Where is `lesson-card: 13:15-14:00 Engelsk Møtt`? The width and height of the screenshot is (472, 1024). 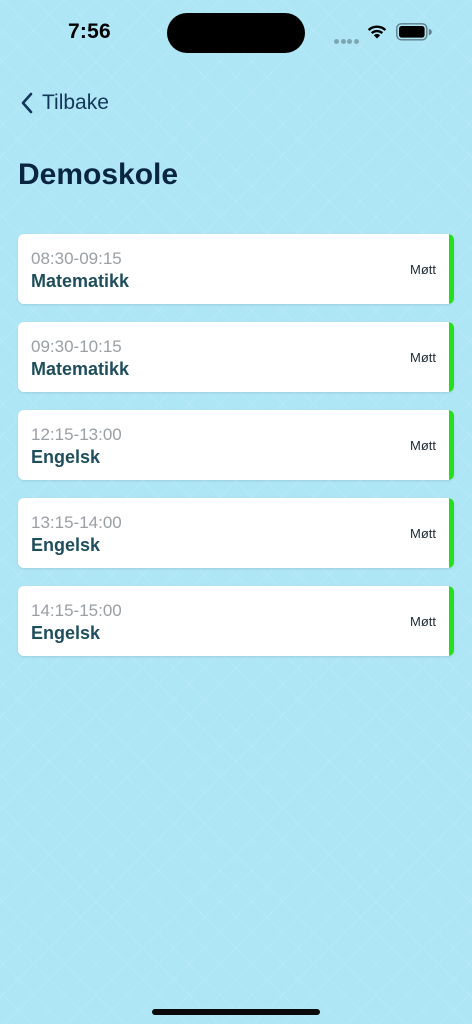 lesson-card: 13:15-14:00 Engelsk Møtt is located at coordinates (236, 533).